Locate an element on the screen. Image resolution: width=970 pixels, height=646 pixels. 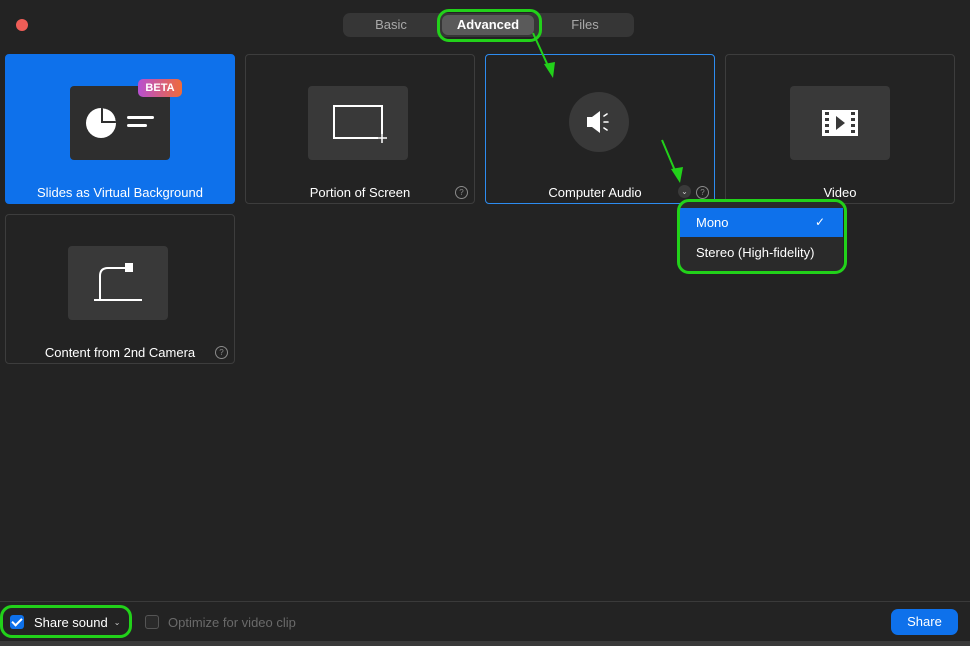
video-label: Video is located at coordinates (840, 192).